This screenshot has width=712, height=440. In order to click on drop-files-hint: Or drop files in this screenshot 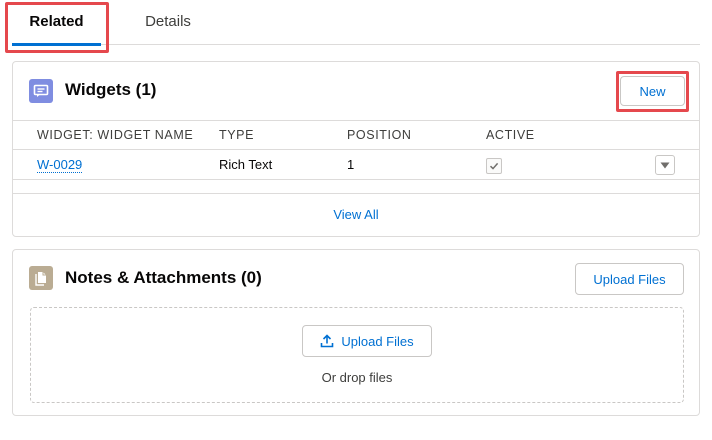, I will do `click(357, 377)`.